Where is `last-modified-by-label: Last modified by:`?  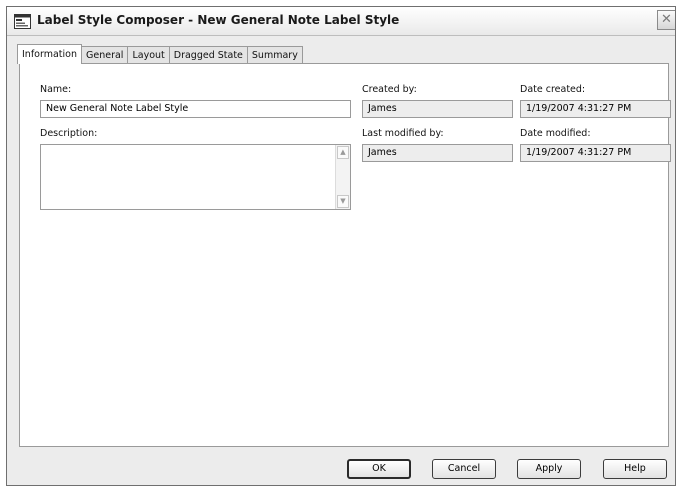 last-modified-by-label: Last modified by: is located at coordinates (403, 133).